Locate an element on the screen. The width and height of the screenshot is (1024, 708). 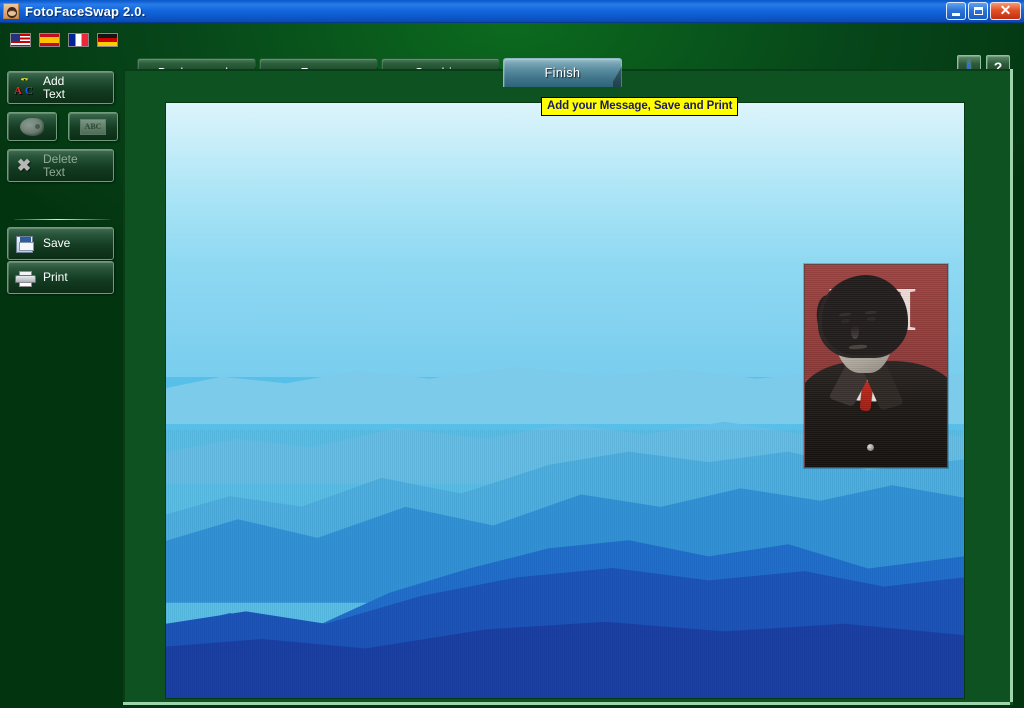
close-button: ✕ is located at coordinates (1005, 11).